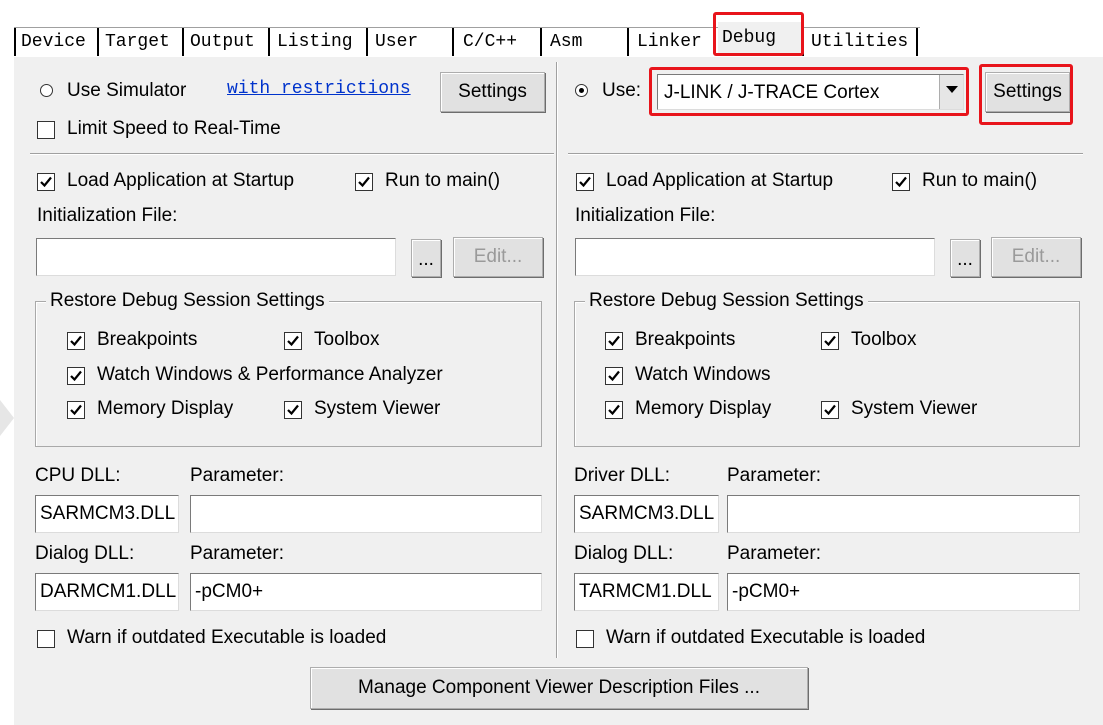 Image resolution: width=1103 pixels, height=725 pixels. I want to click on tab-user: User, so click(411, 42).